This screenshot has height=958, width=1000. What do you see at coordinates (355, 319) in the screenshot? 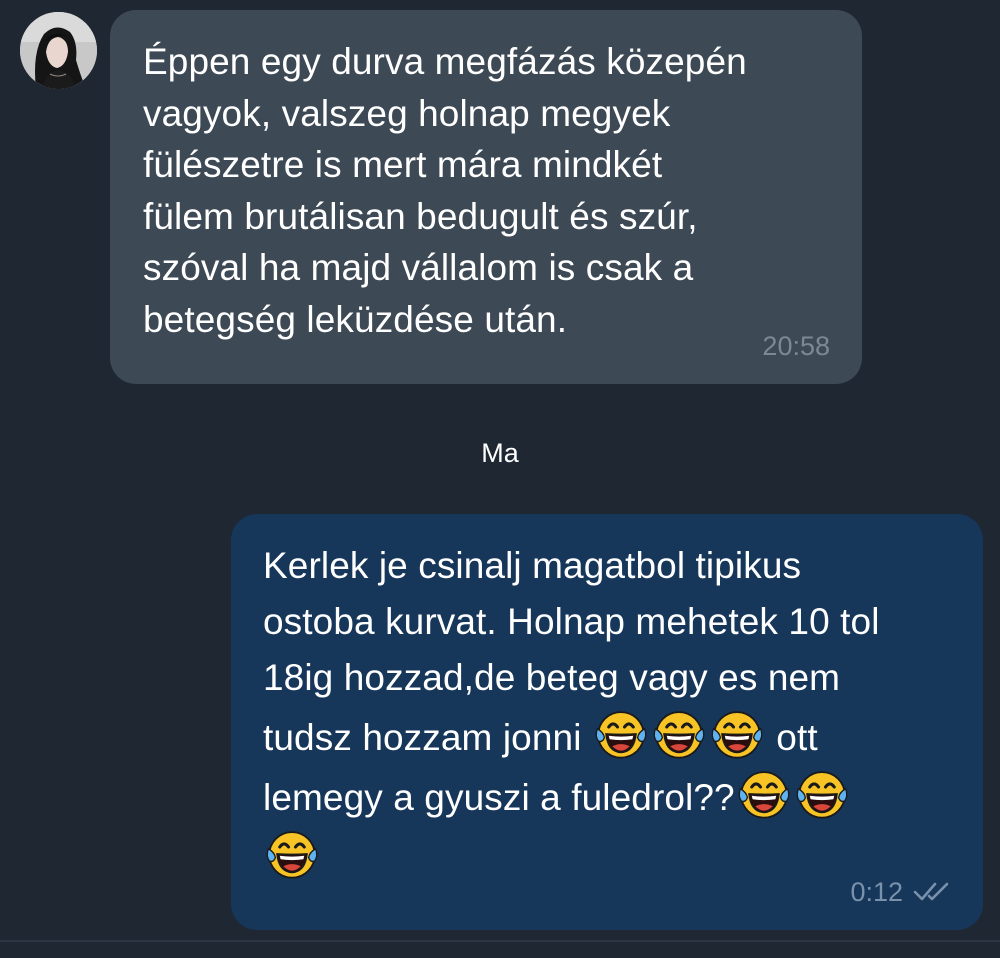
I see `message-line: betegség leküzdése után.` at bounding box center [355, 319].